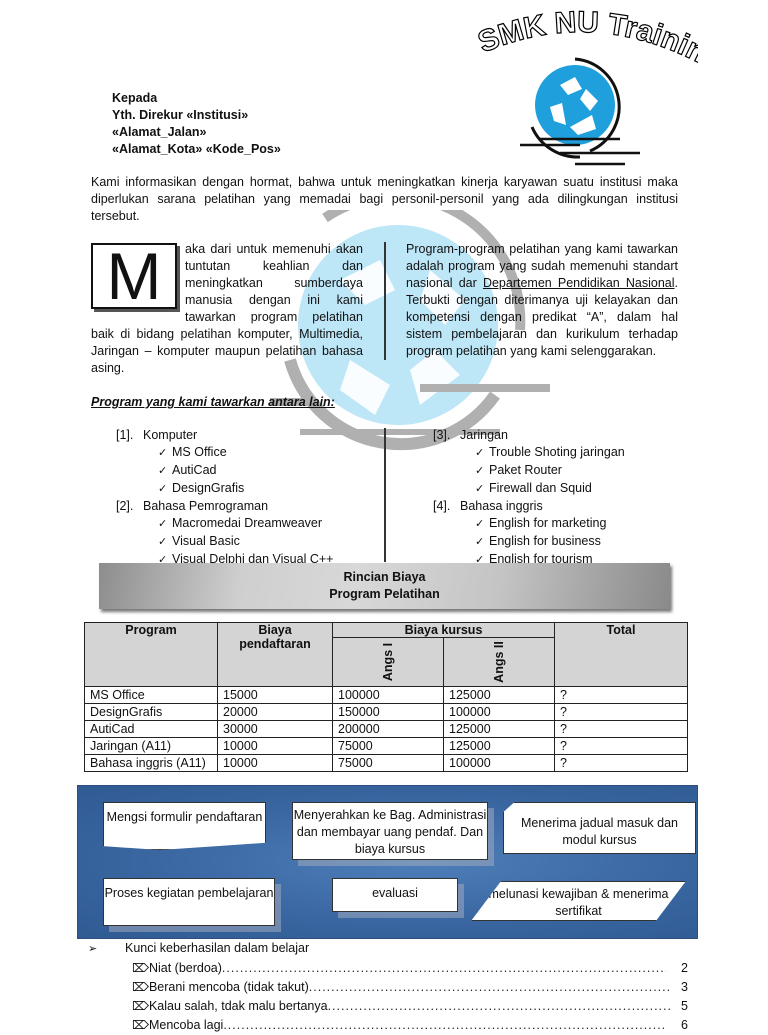 Image resolution: width=768 pixels, height=1035 pixels. What do you see at coordinates (238, 1006) in the screenshot?
I see `key-item-label: Kalau salah, tdak malu bertanya` at bounding box center [238, 1006].